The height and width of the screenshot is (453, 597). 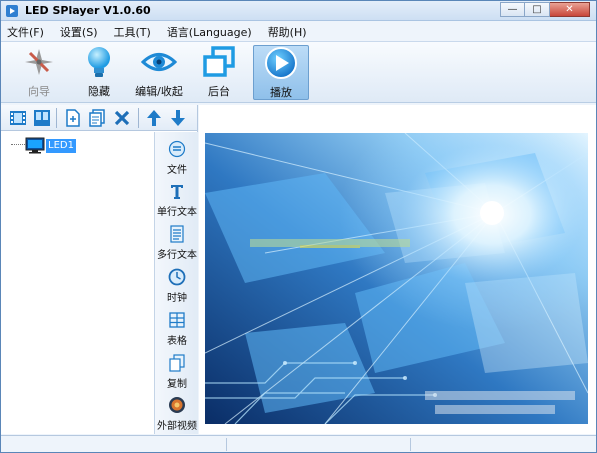 What do you see at coordinates (219, 61) in the screenshot?
I see `windows-icon` at bounding box center [219, 61].